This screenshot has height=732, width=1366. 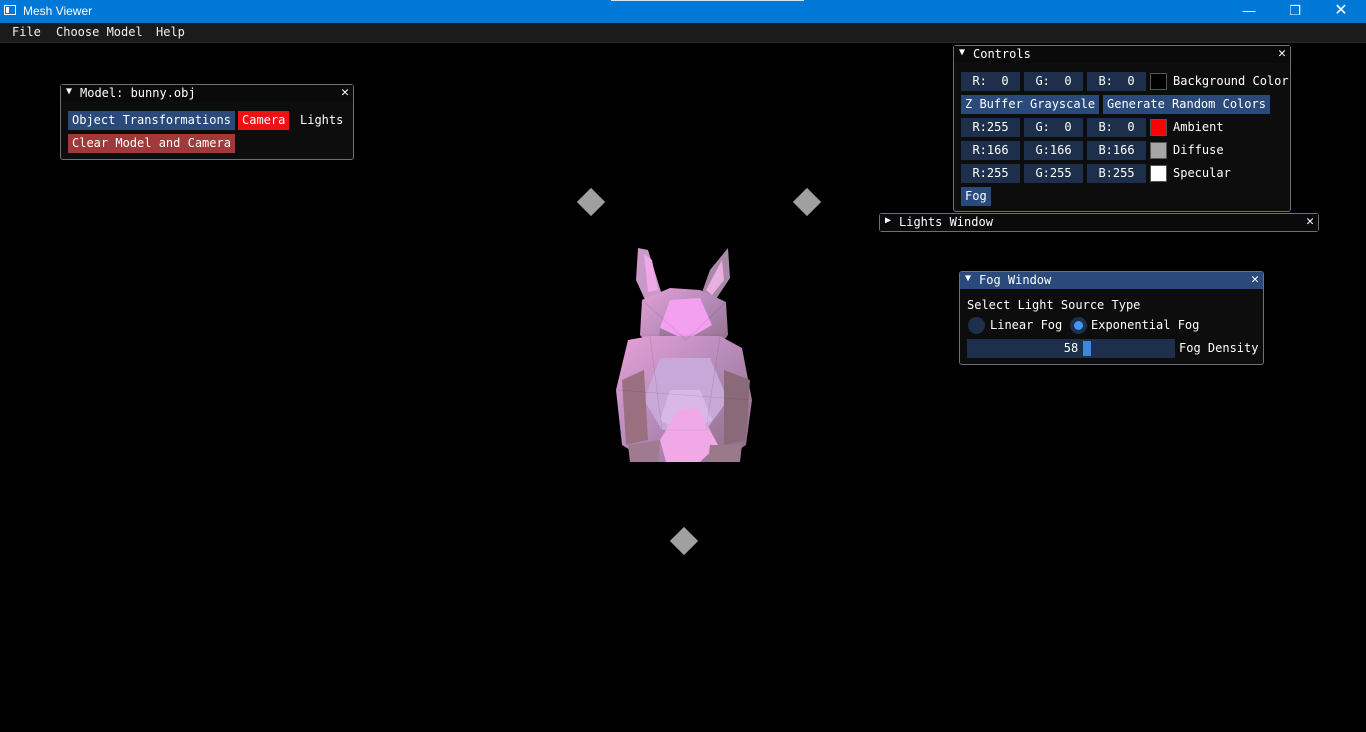 What do you see at coordinates (1202, 173) in the screenshot?
I see `specular-label: Specular` at bounding box center [1202, 173].